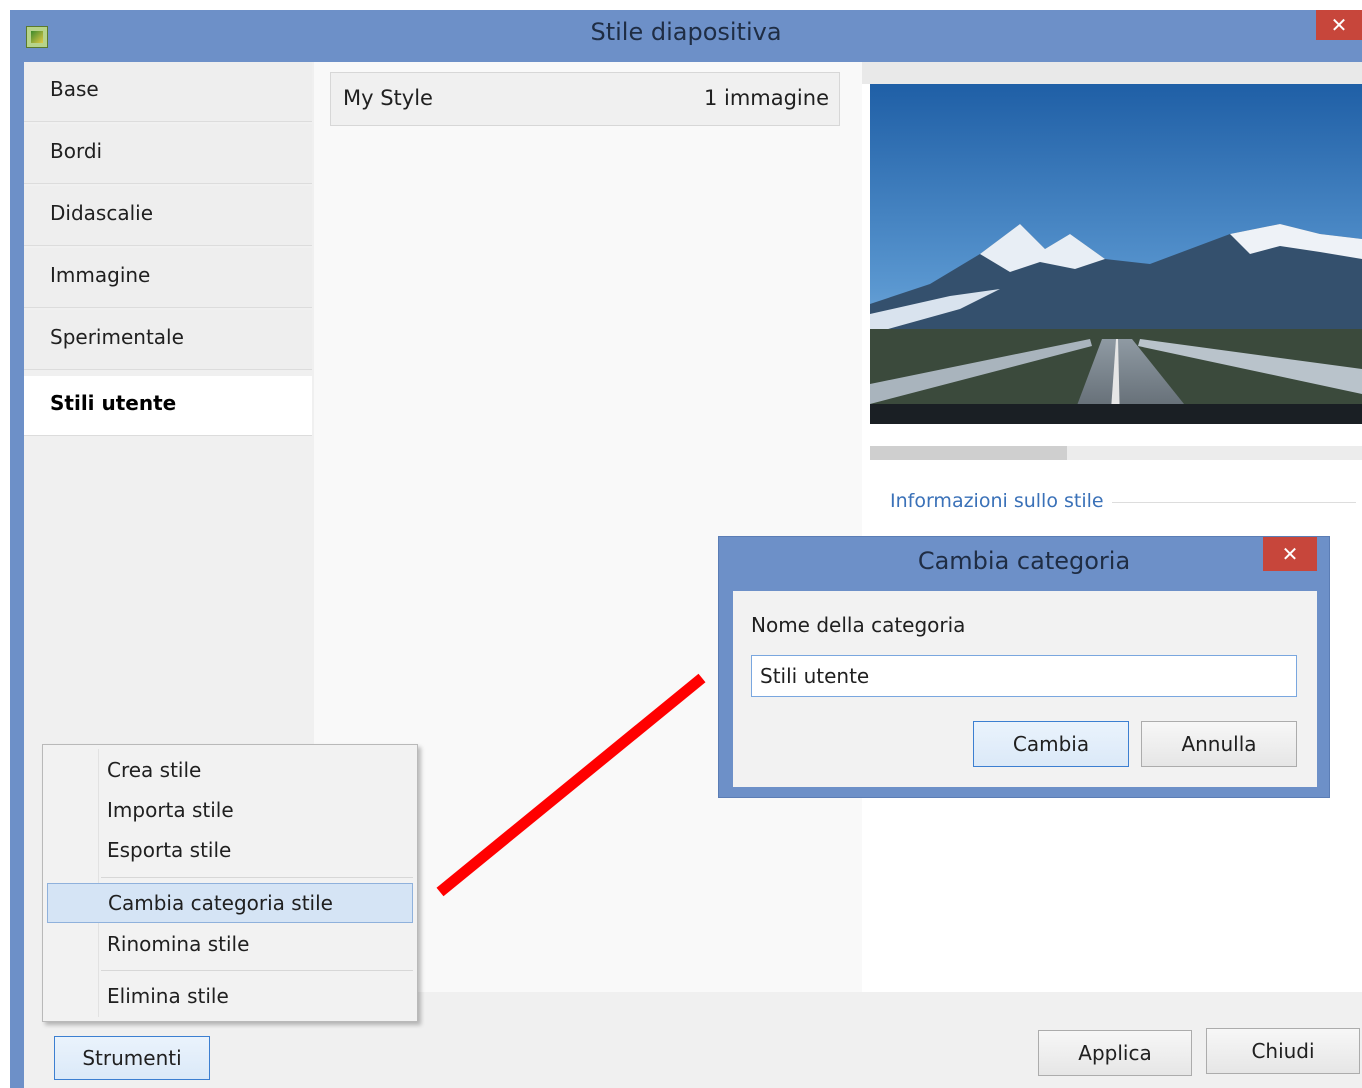 The width and height of the screenshot is (1362, 1088). Describe the element at coordinates (1219, 744) in the screenshot. I see `cancel-button: Annulla` at that location.